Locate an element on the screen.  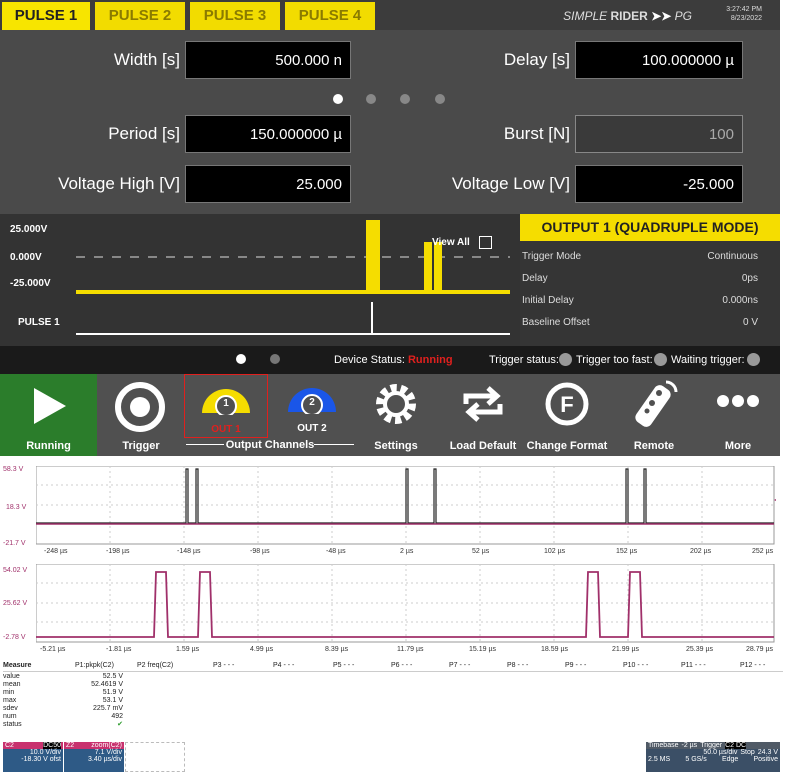
trigger-label: Trigger is located at coordinates (711, 745).